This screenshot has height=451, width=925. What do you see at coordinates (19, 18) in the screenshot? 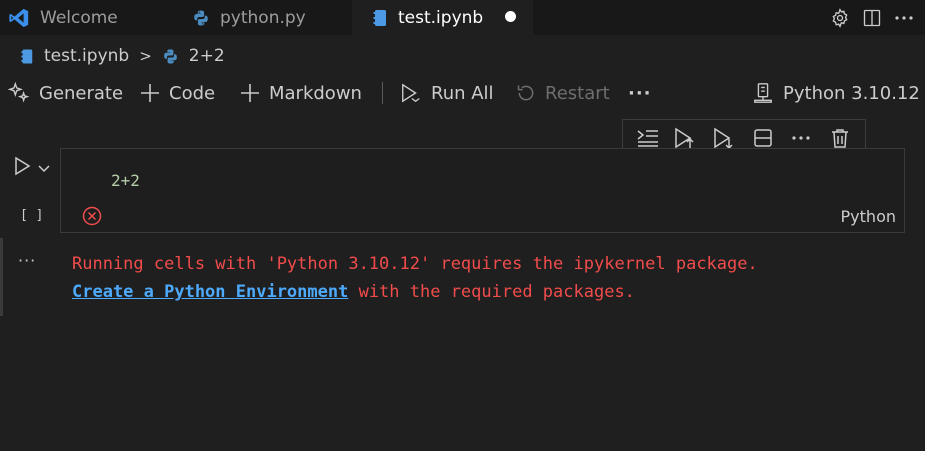
I see `vscode-logo-icon` at bounding box center [19, 18].